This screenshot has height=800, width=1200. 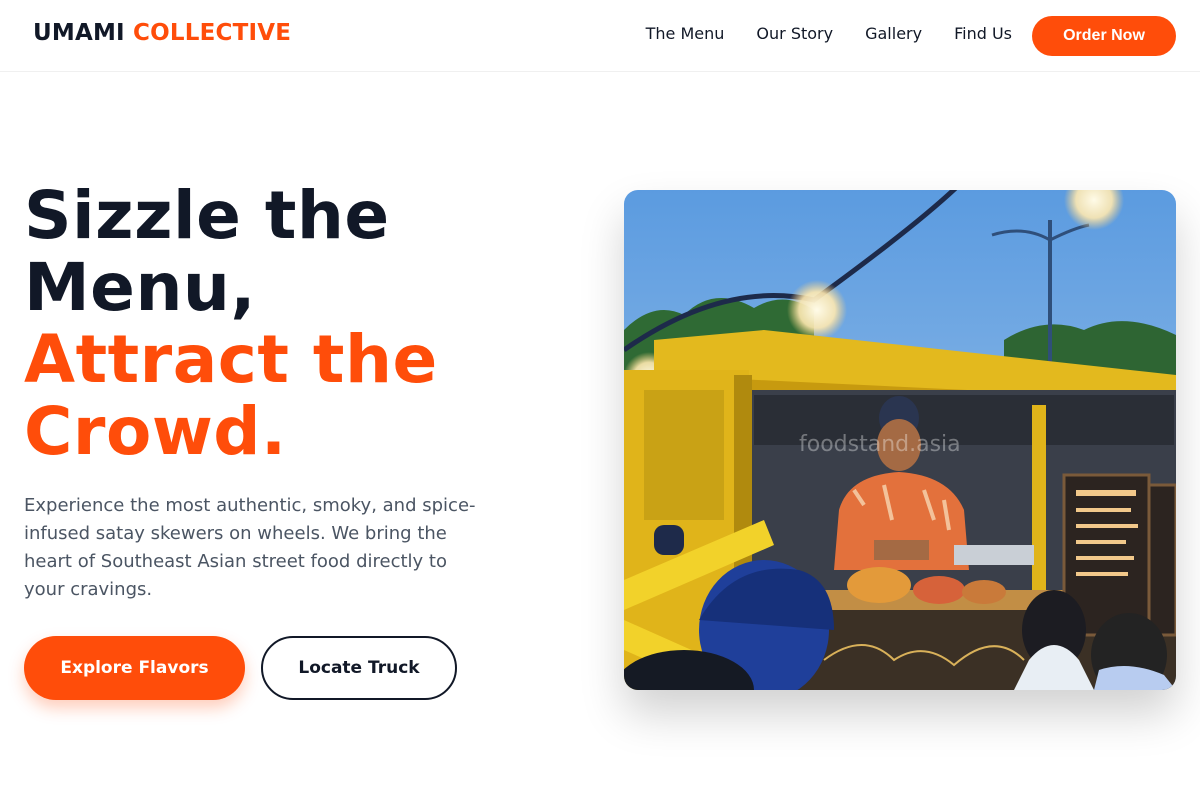 What do you see at coordinates (359, 668) in the screenshot?
I see `locate-truck-button: Locate Truck` at bounding box center [359, 668].